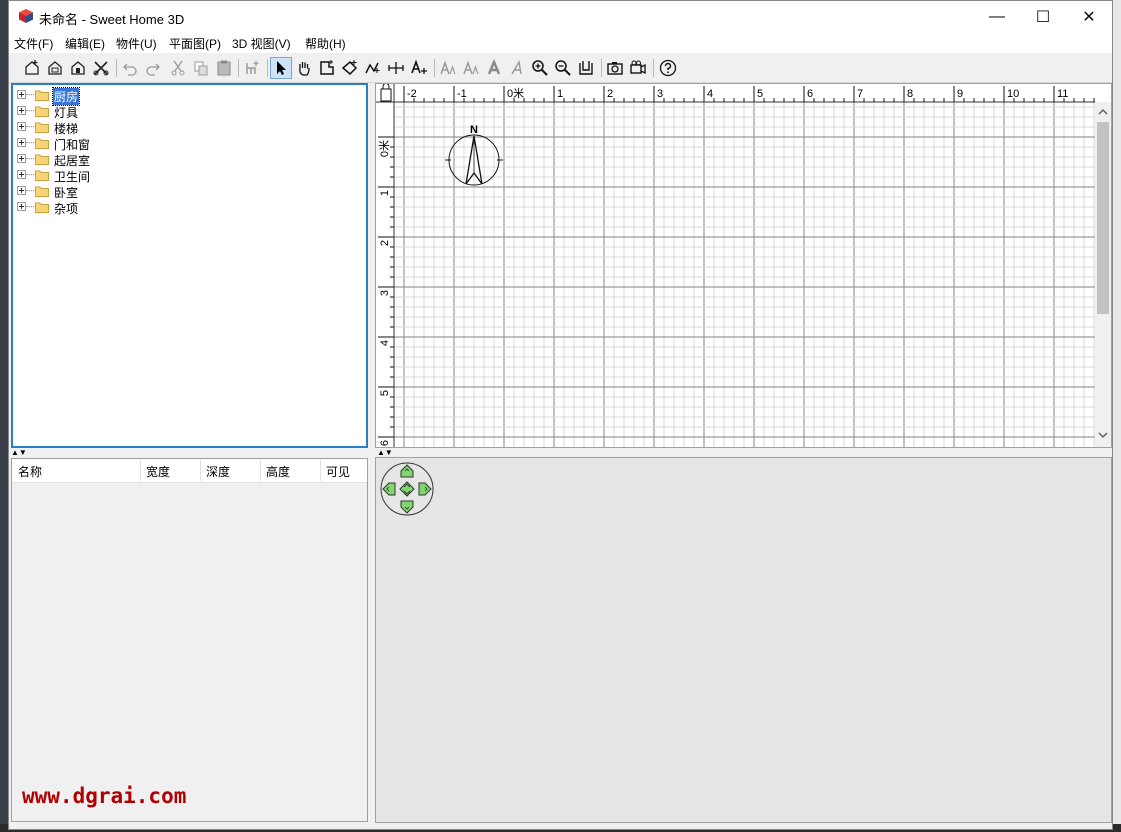 The height and width of the screenshot is (832, 1121). What do you see at coordinates (338, 471) in the screenshot?
I see `column-header-visible: 可见` at bounding box center [338, 471].